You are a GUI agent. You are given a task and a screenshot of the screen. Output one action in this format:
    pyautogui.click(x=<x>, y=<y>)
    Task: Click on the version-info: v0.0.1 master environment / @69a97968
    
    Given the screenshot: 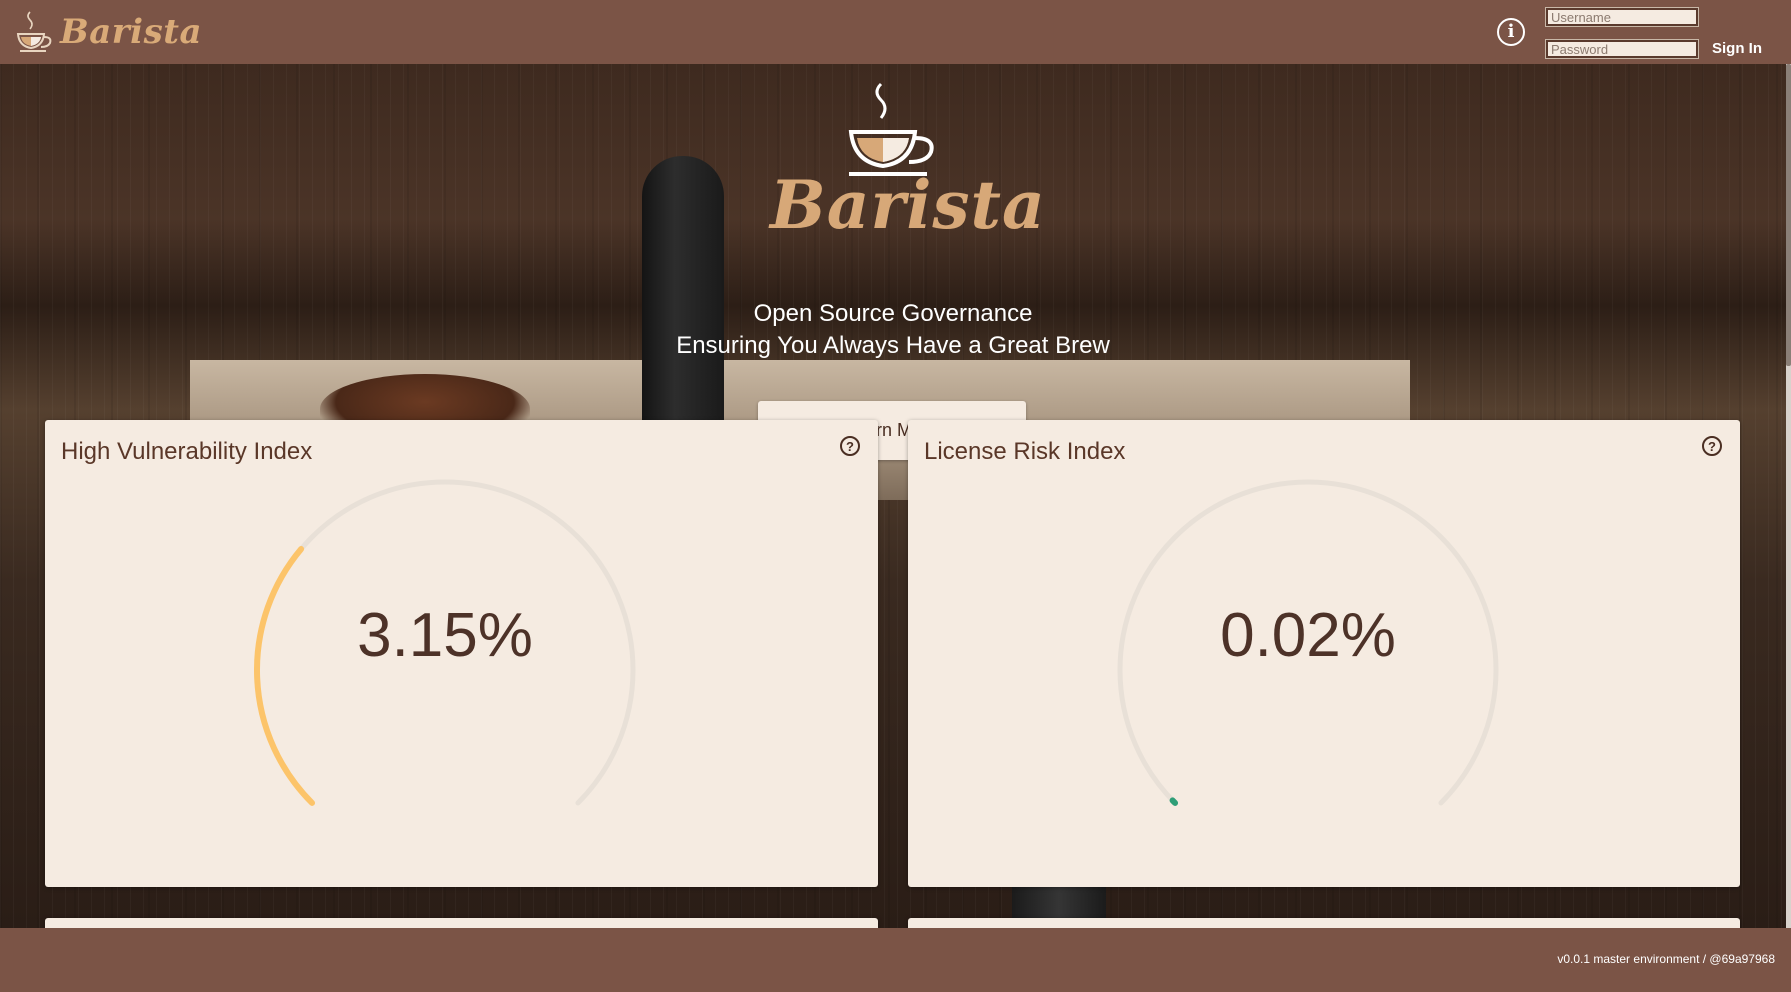 What is the action you would take?
    pyautogui.click(x=1666, y=959)
    